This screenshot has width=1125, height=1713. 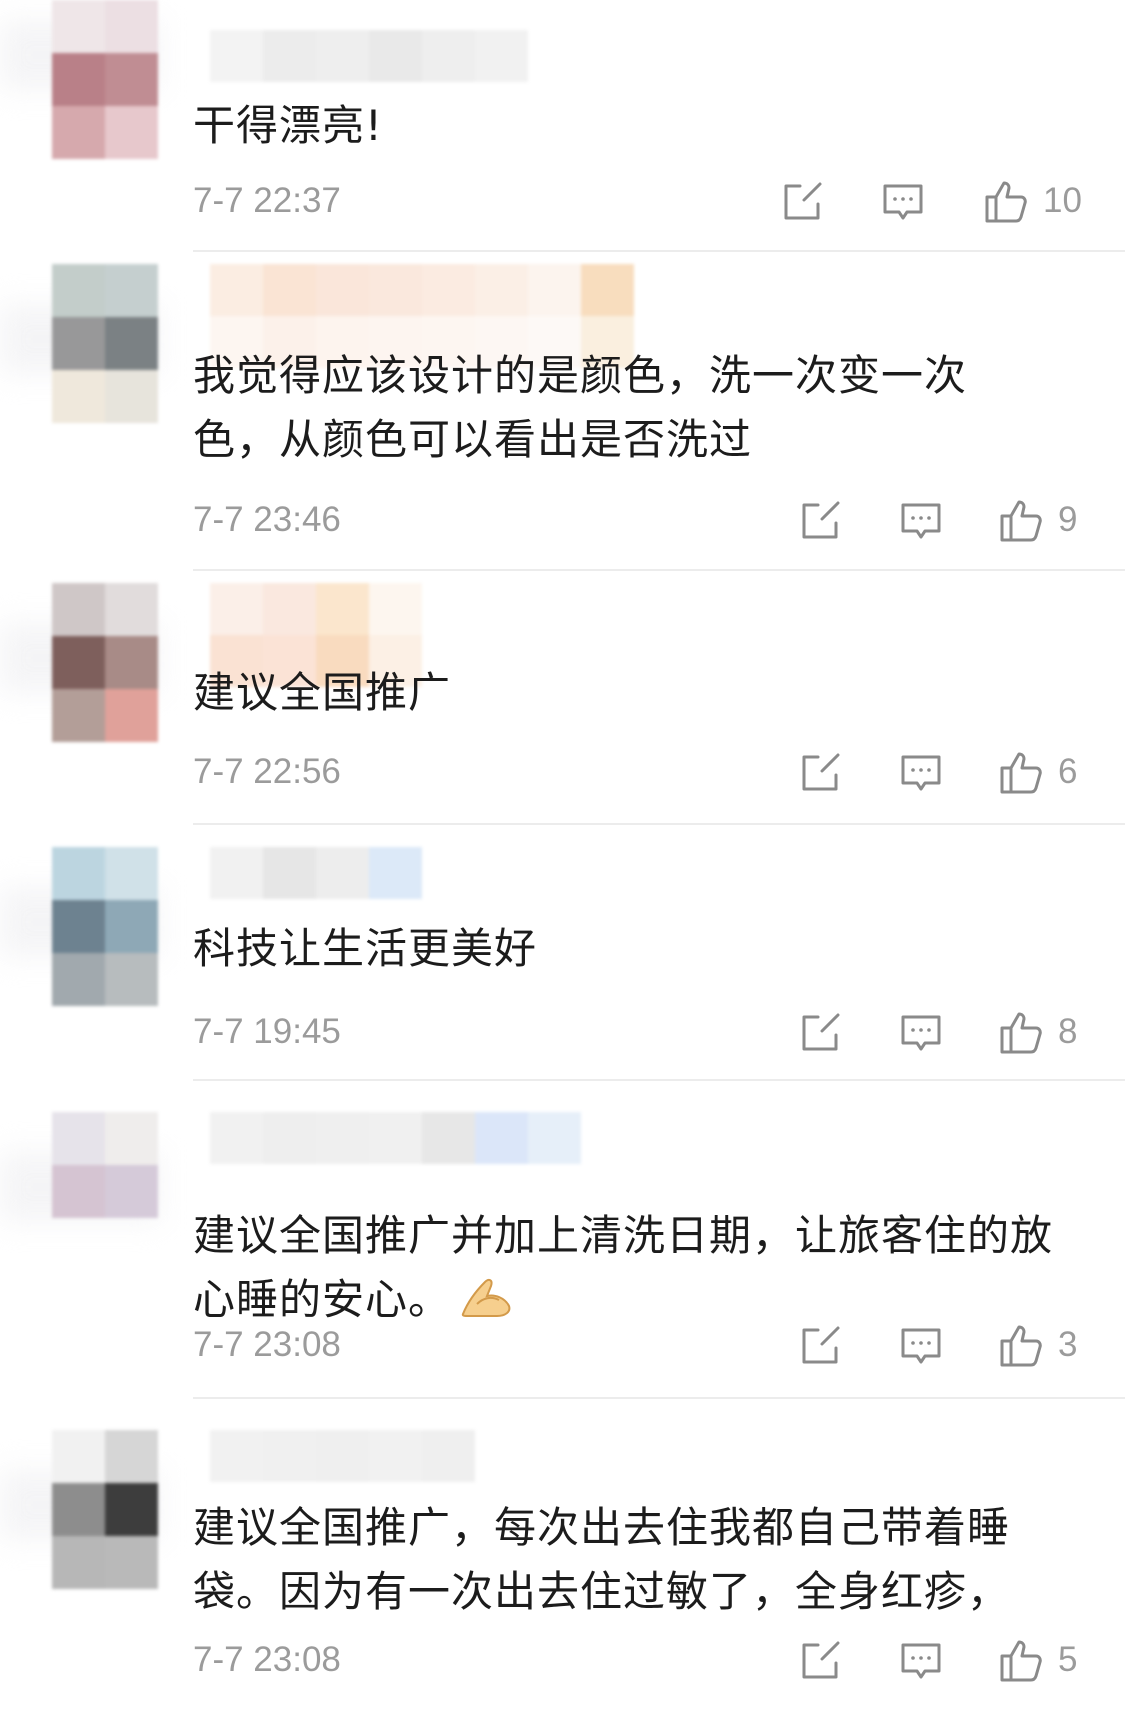 I want to click on comment-meta: 7-7 23:46 9, so click(x=643, y=520).